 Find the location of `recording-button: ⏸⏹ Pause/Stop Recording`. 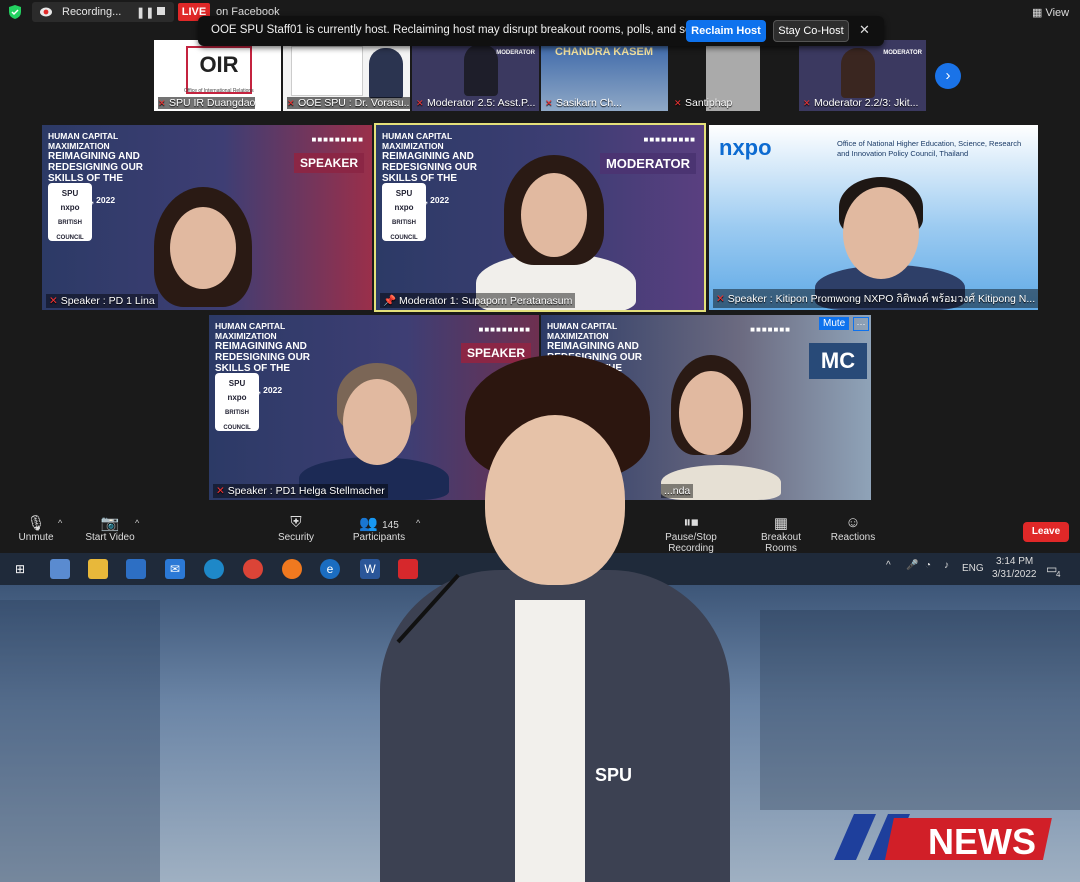

recording-button: ⏸⏹ Pause/Stop Recording is located at coordinates (691, 534).